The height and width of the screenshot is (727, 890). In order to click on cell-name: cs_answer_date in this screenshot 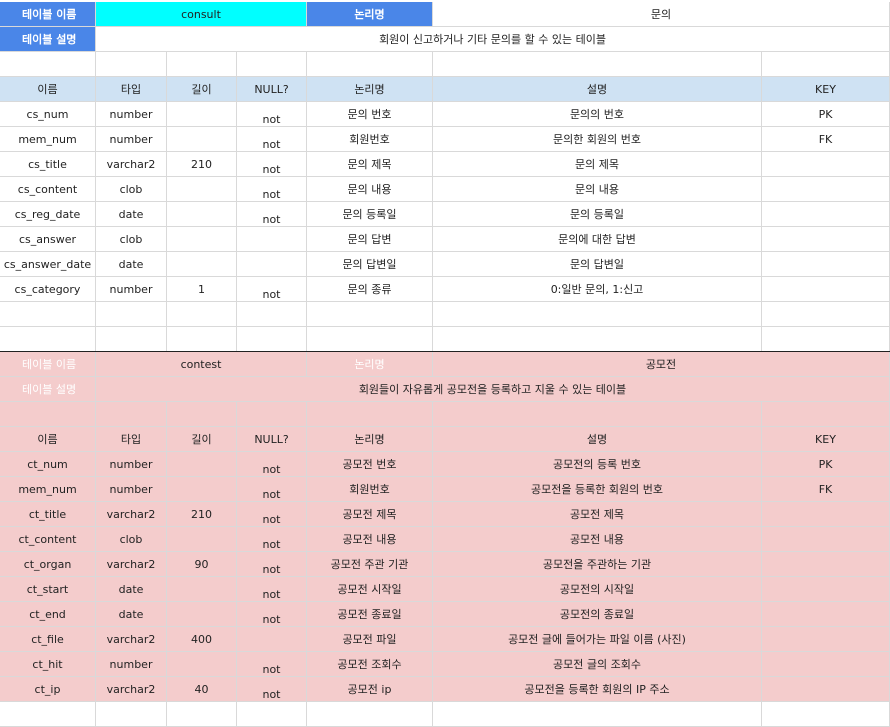, I will do `click(48, 264)`.